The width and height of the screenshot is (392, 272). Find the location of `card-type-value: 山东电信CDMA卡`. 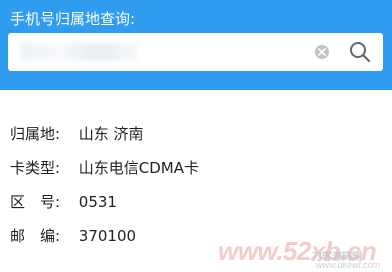

card-type-value: 山东电信CDMA卡 is located at coordinates (139, 168).